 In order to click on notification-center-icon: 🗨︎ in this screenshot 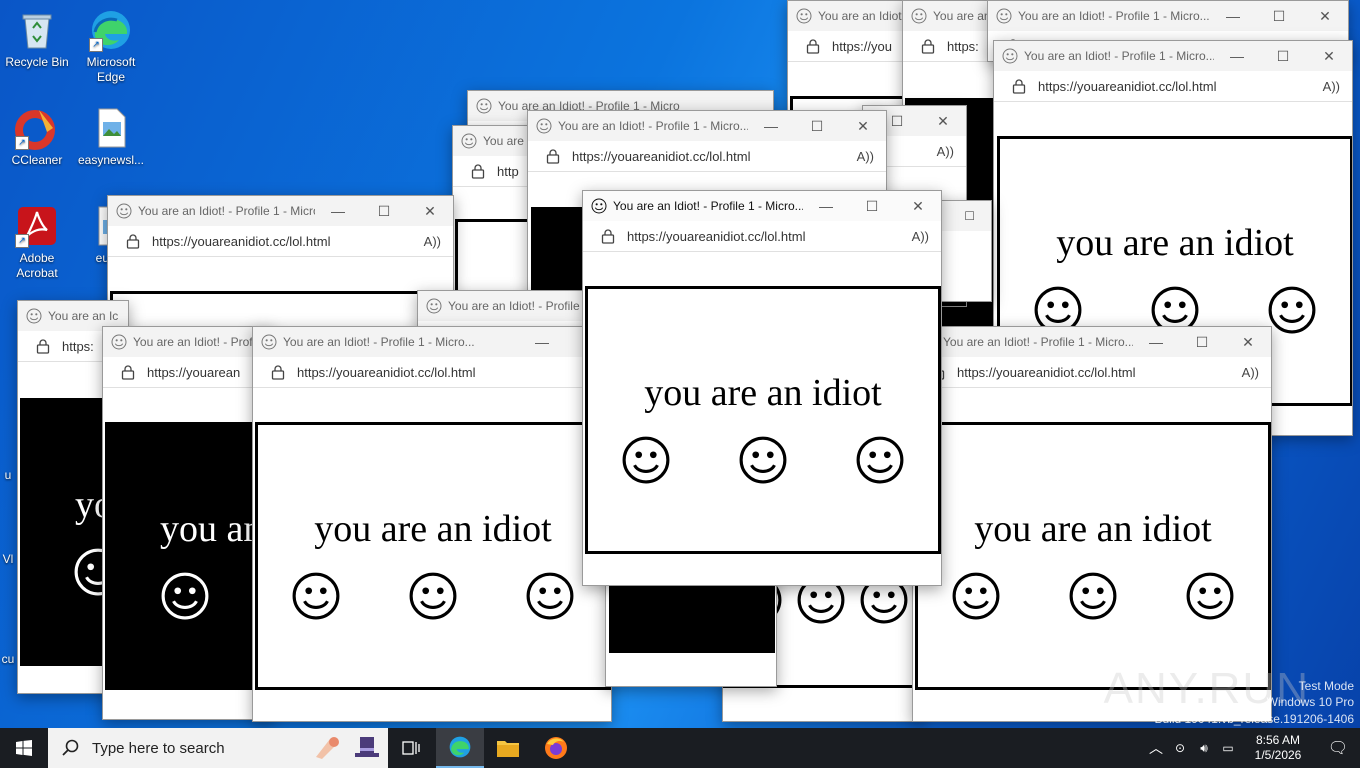, I will do `click(1338, 748)`.